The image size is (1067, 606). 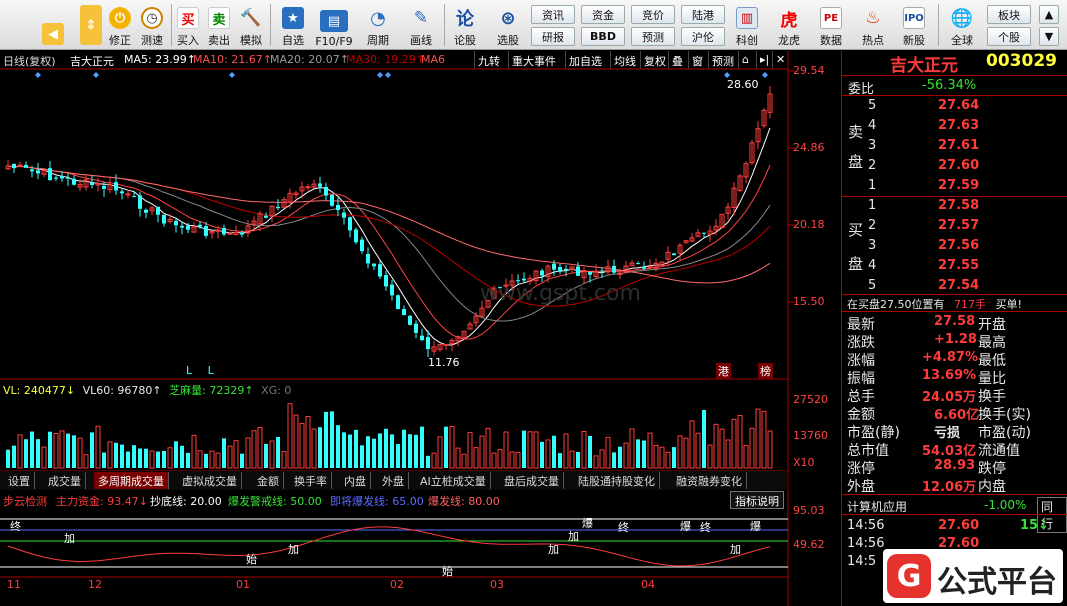 I want to click on draw-line-button: ✎ 画线, so click(x=421, y=25).